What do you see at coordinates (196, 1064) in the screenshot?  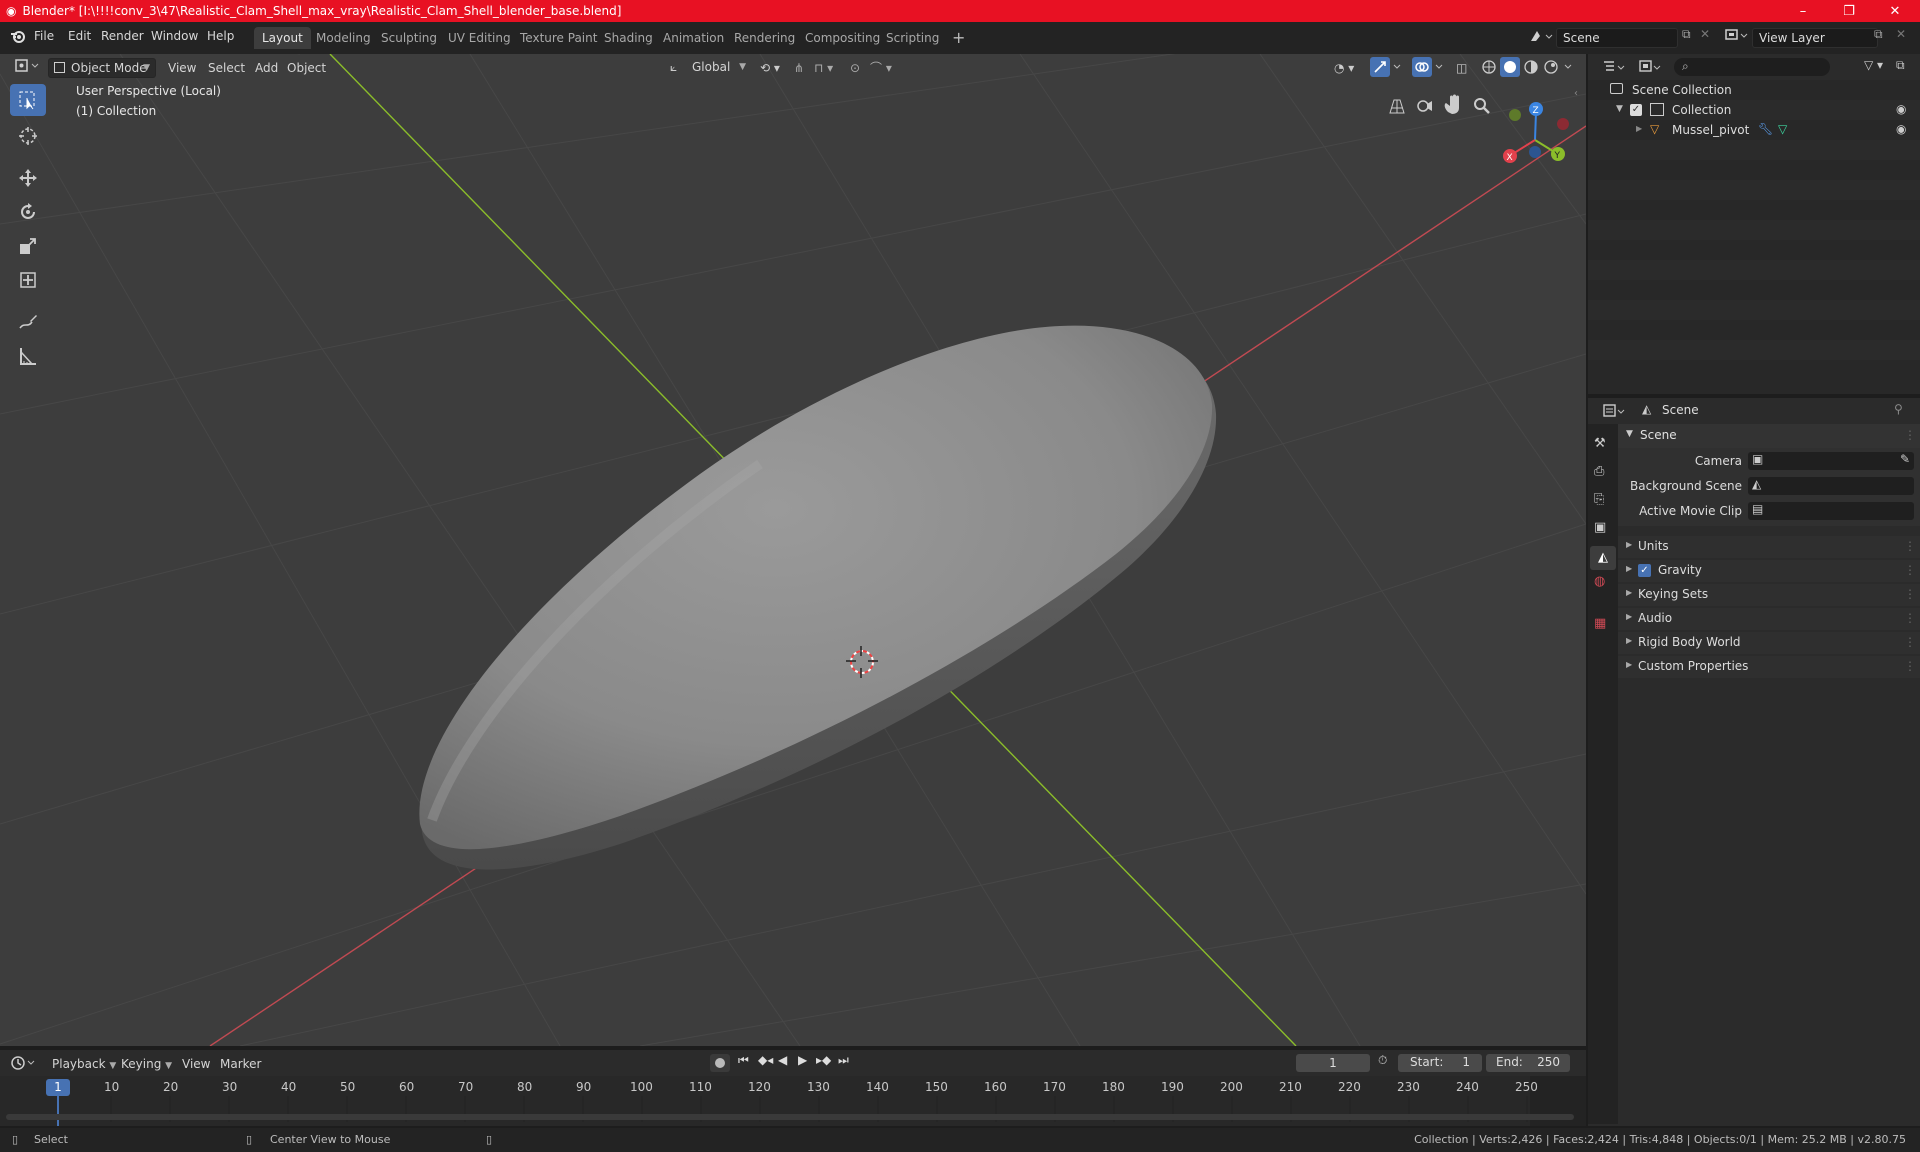 I see `menu-timeline-view: View` at bounding box center [196, 1064].